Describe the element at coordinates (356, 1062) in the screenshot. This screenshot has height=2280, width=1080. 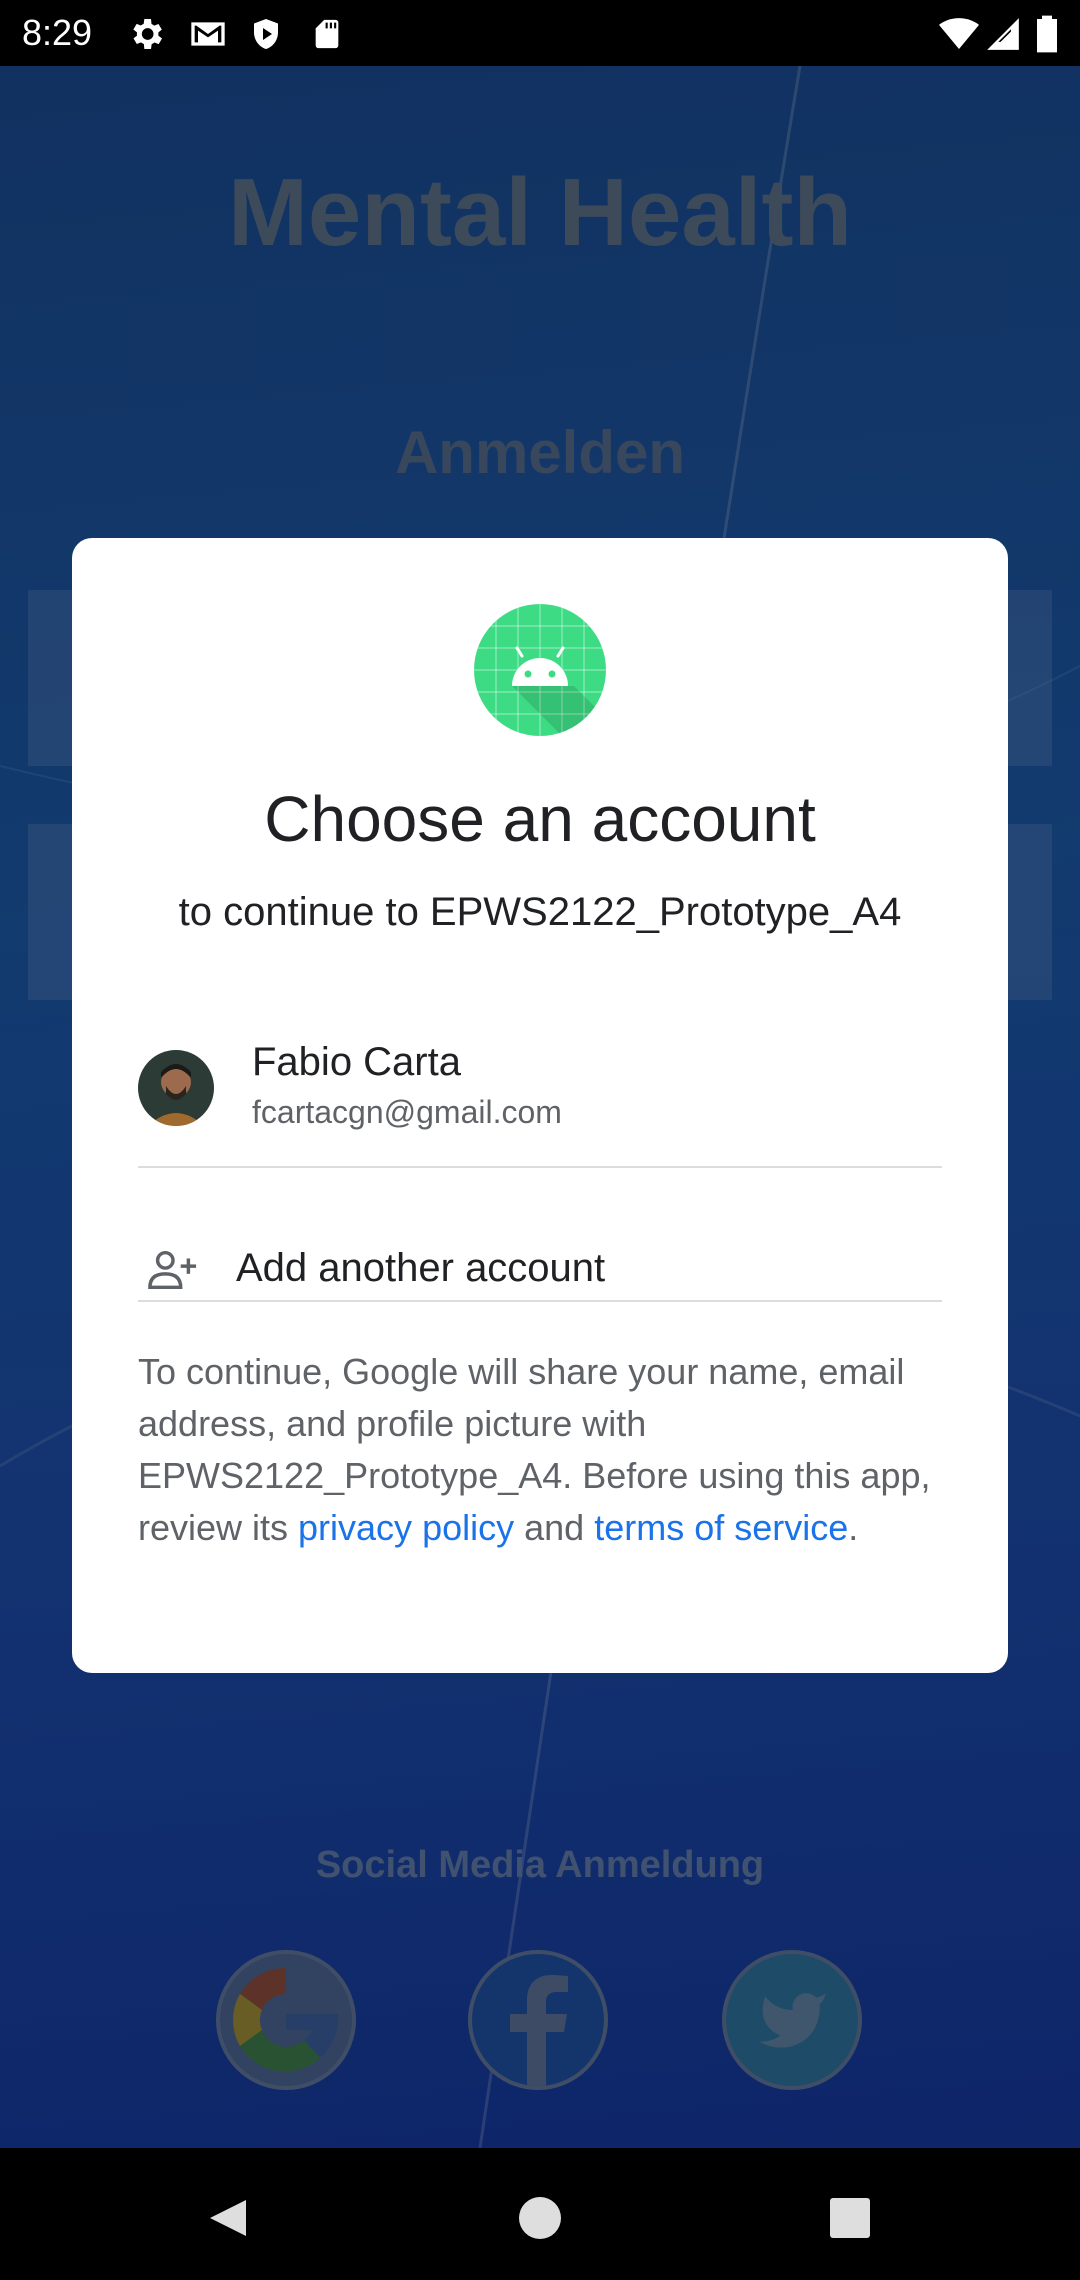
I see `account-name: Fabio Carta` at that location.